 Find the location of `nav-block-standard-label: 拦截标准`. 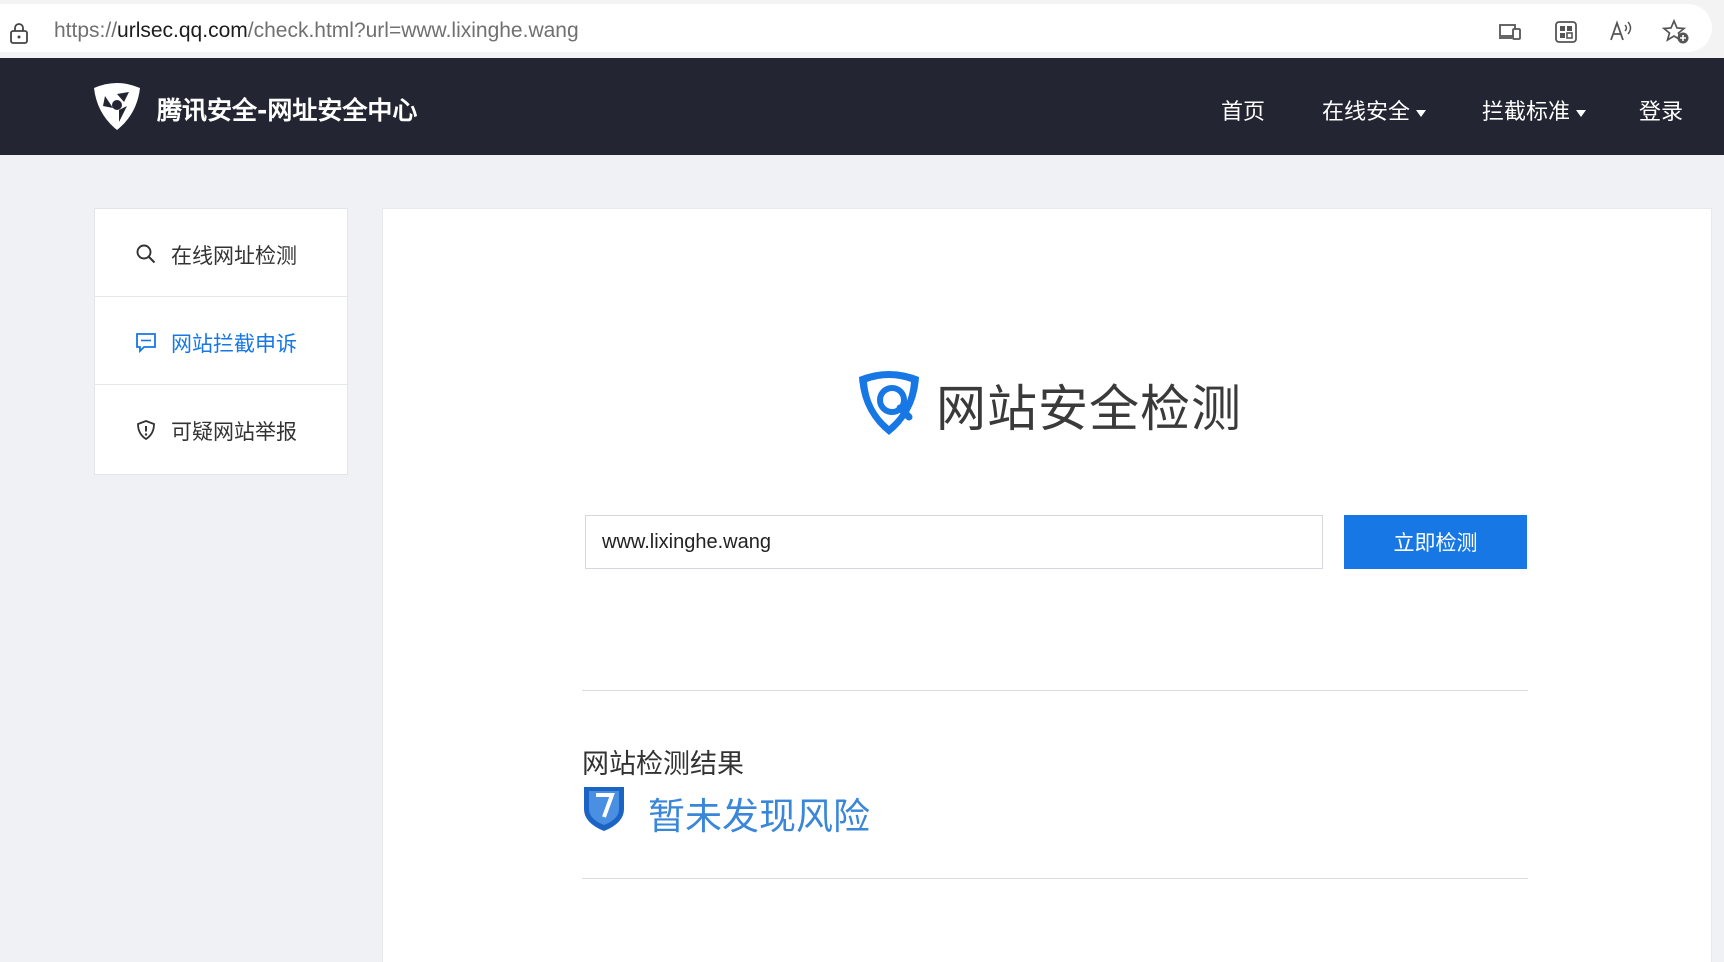

nav-block-standard-label: 拦截标准 is located at coordinates (1526, 112).